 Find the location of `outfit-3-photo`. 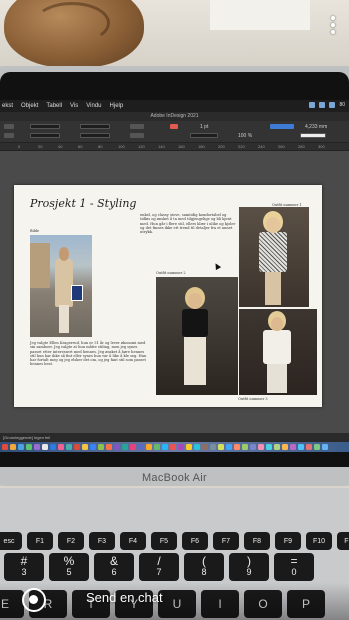

outfit-3-photo is located at coordinates (278, 352).